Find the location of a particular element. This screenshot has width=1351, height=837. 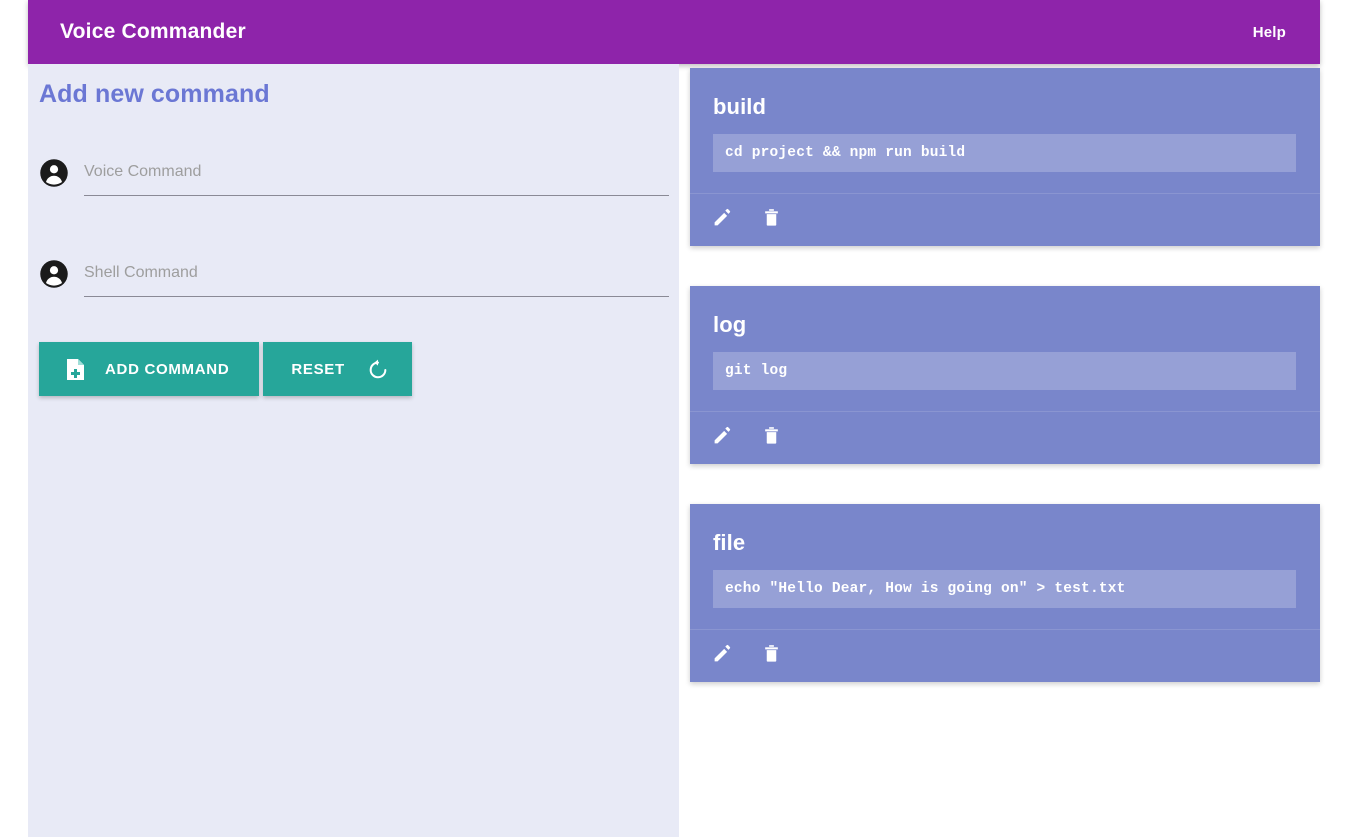

shell-command-input is located at coordinates (376, 275).